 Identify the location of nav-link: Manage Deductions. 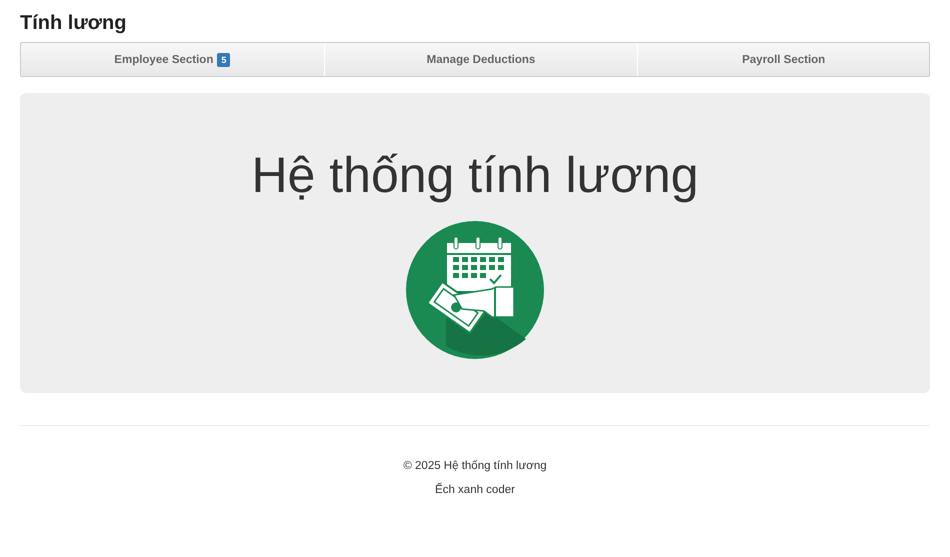
(481, 59).